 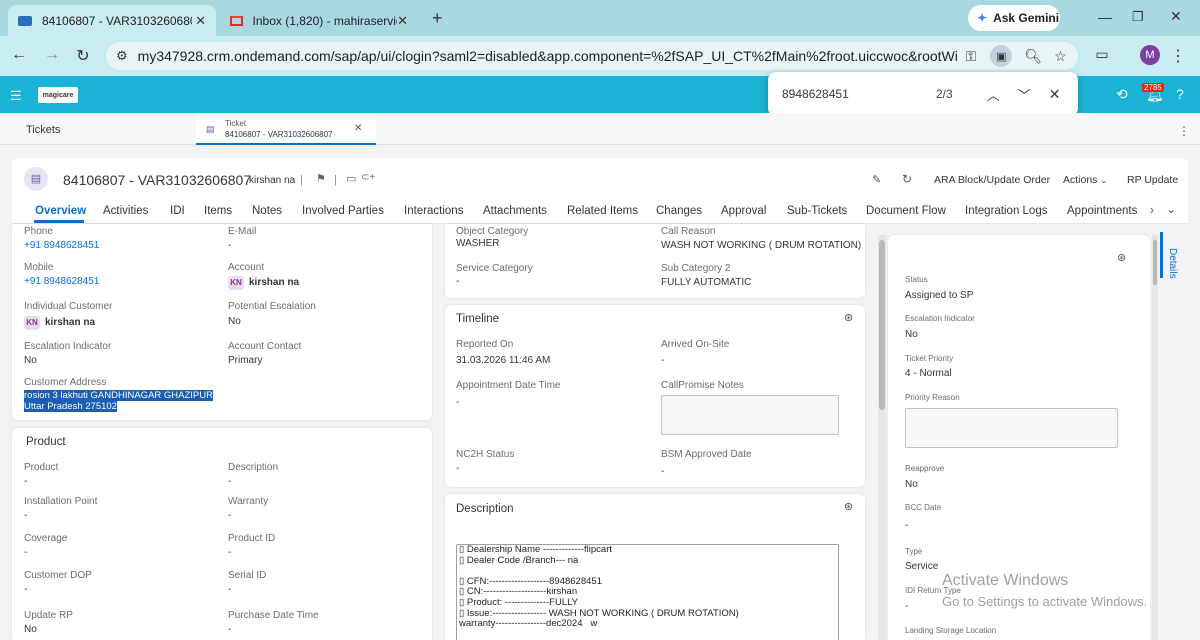 What do you see at coordinates (272, 180) in the screenshot?
I see `header-customer: kirshan na` at bounding box center [272, 180].